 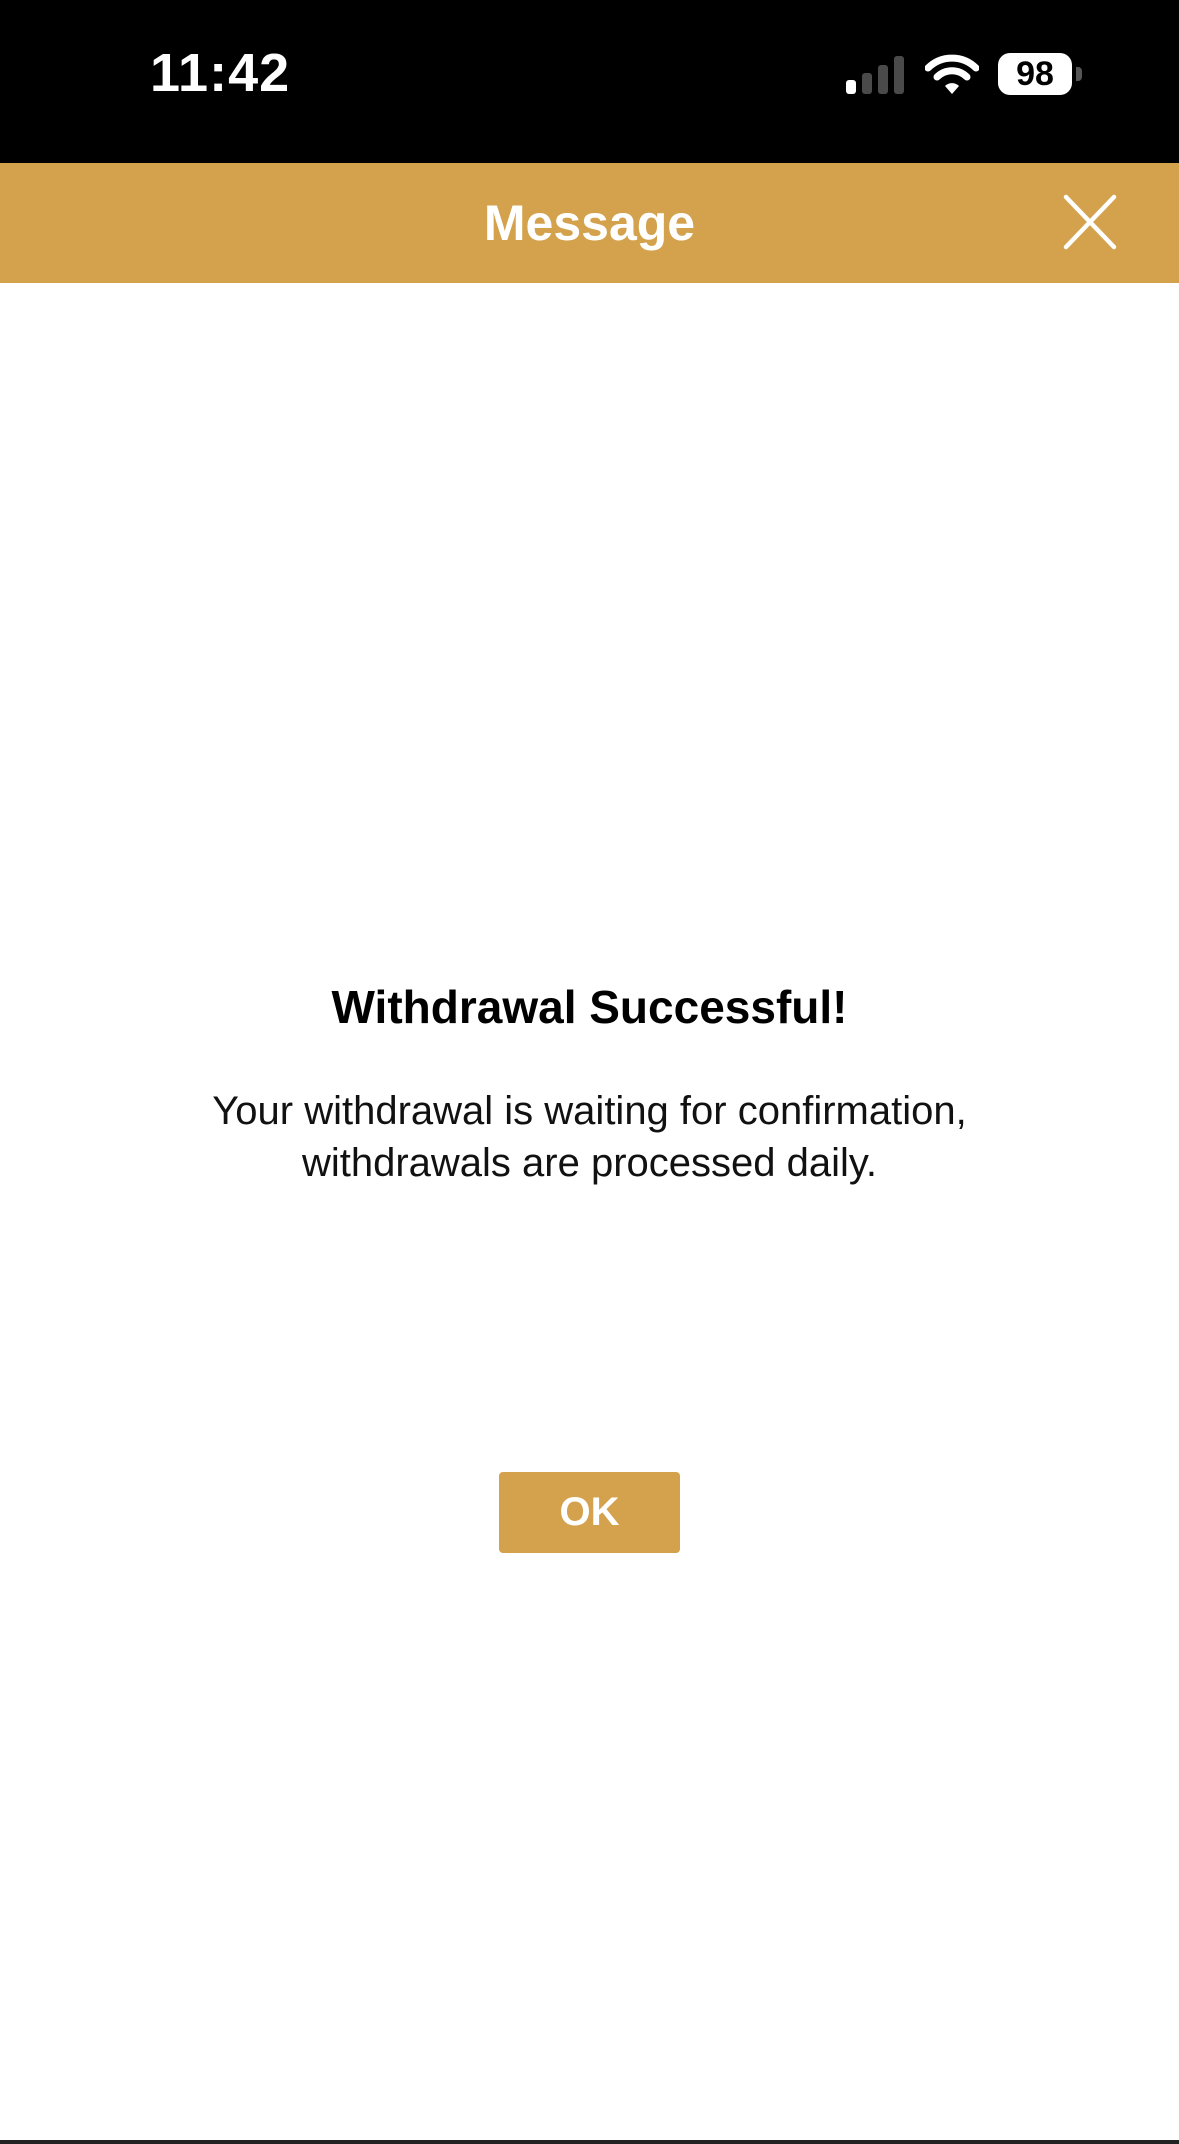 What do you see at coordinates (589, 2142) in the screenshot?
I see `bottom-divider` at bounding box center [589, 2142].